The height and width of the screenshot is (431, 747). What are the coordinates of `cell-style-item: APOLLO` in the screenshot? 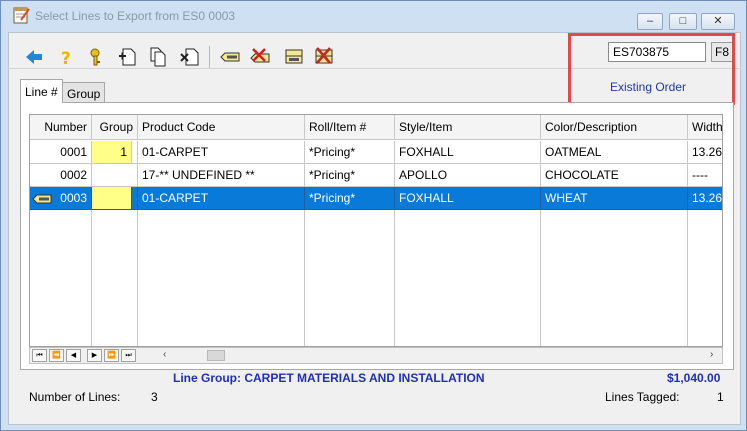 It's located at (468, 175).